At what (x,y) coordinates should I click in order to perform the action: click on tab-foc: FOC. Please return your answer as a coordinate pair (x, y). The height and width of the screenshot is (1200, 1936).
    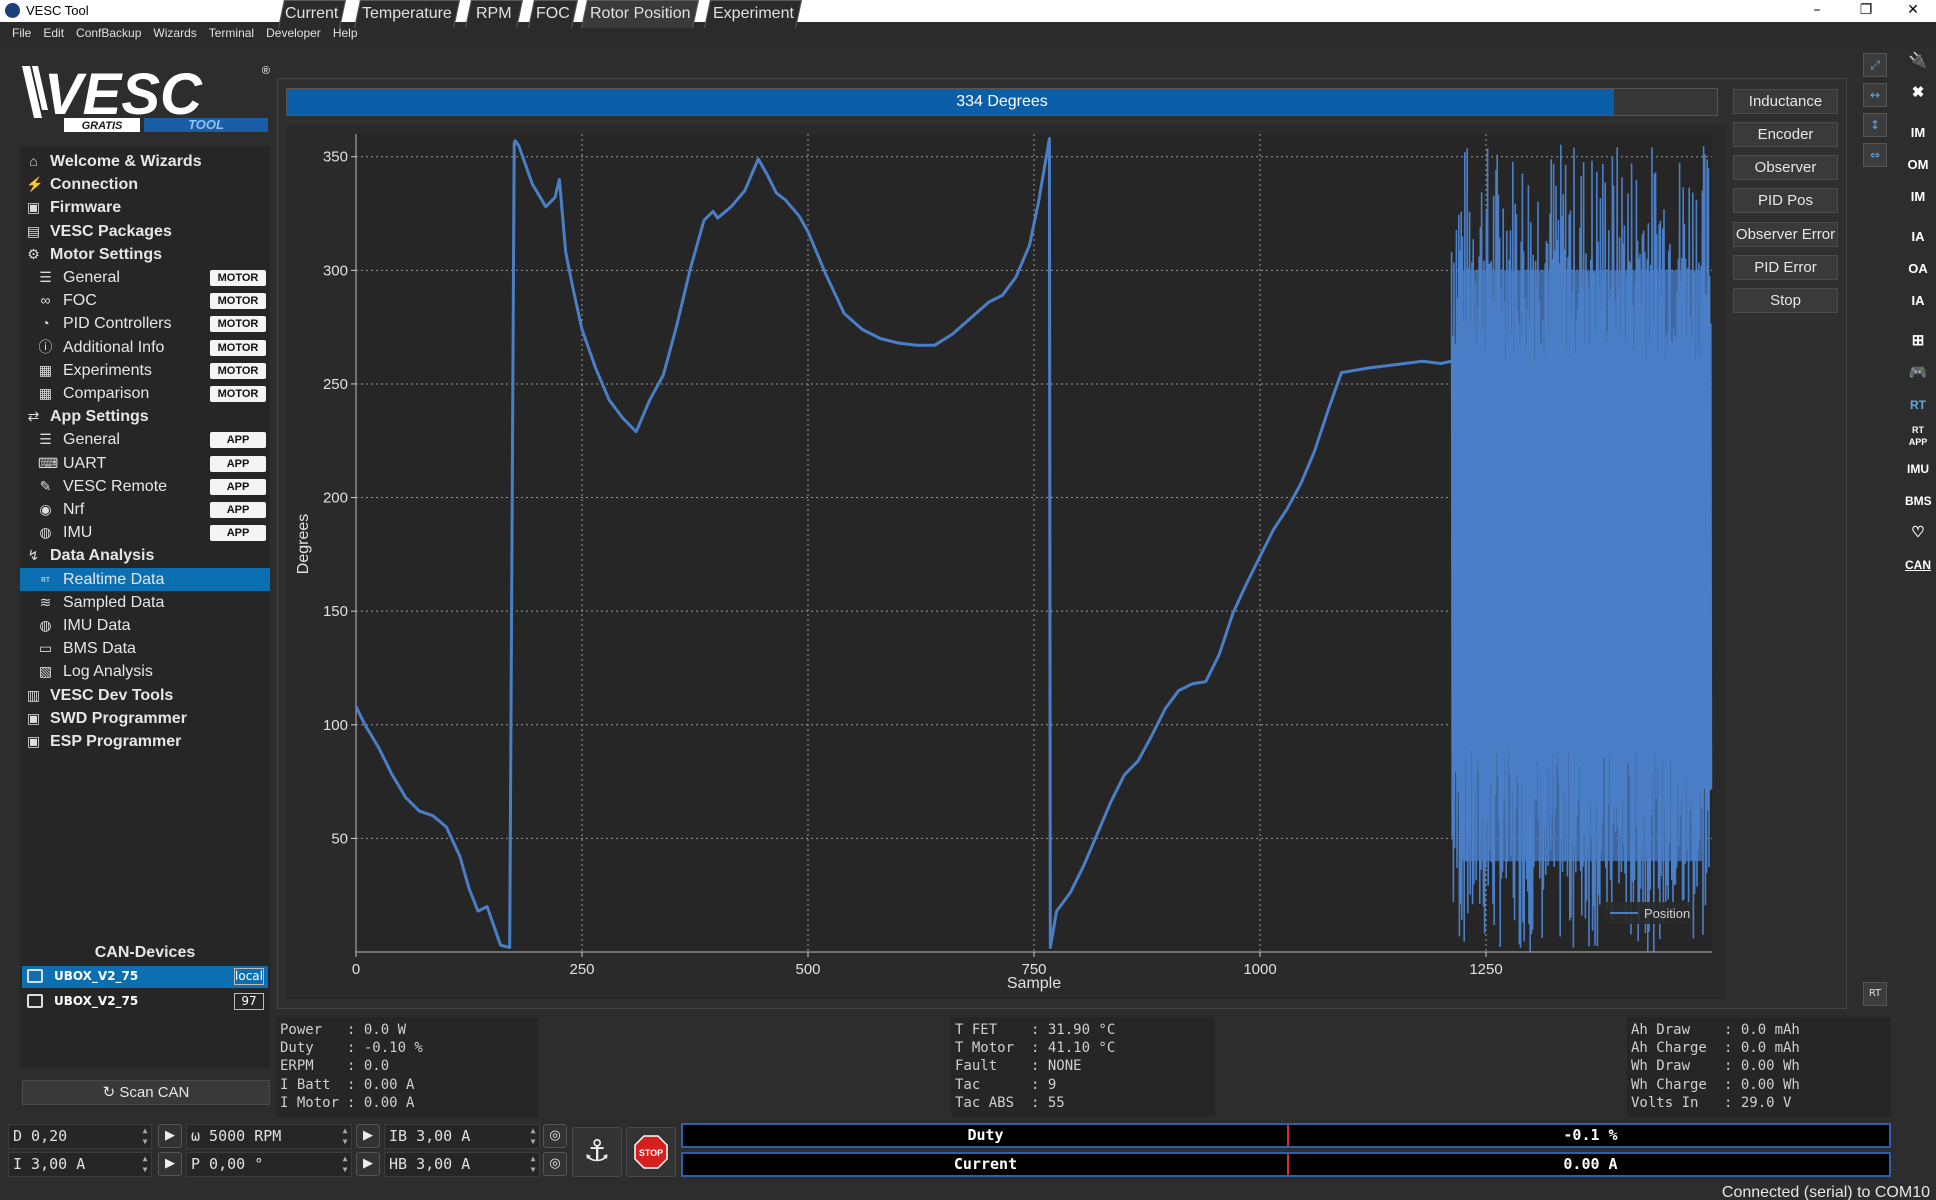
    Looking at the image, I should click on (553, 14).